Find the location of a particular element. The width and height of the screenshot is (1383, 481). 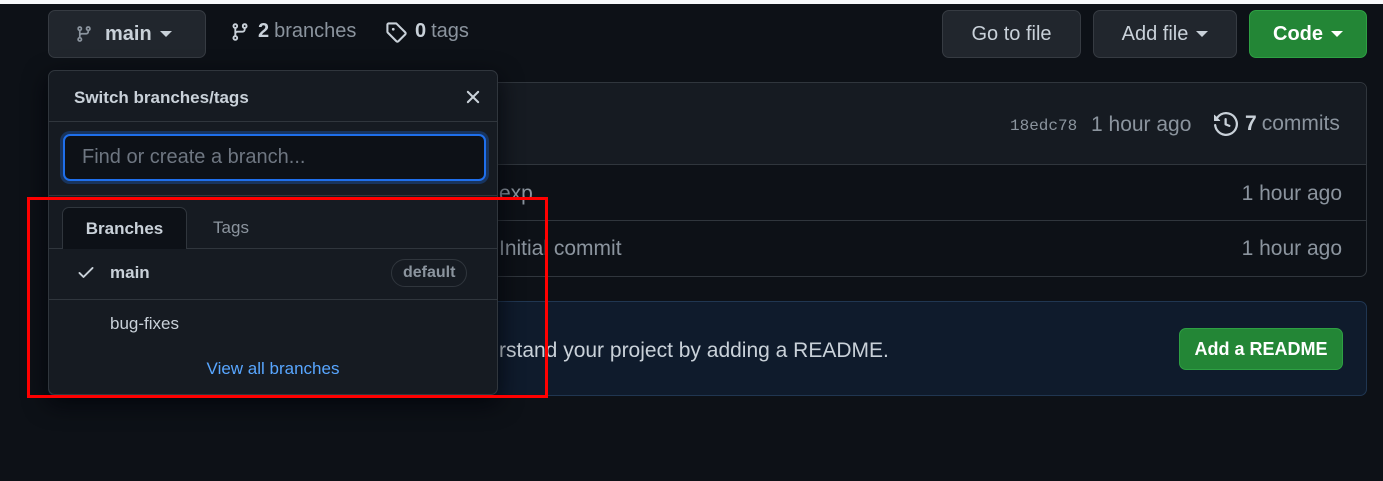

branches-count: 2 is located at coordinates (264, 31).